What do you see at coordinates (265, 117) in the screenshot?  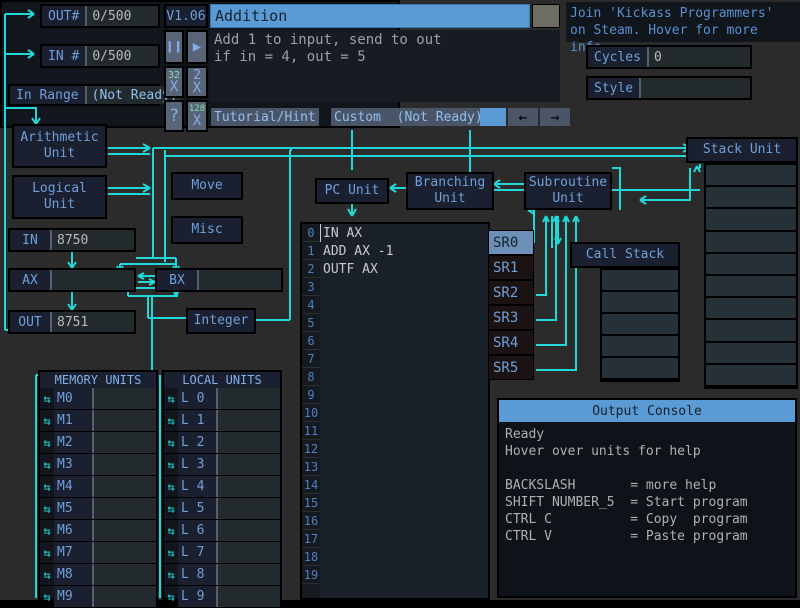 I see `tutorial-hint-button: Tutorial/Hint` at bounding box center [265, 117].